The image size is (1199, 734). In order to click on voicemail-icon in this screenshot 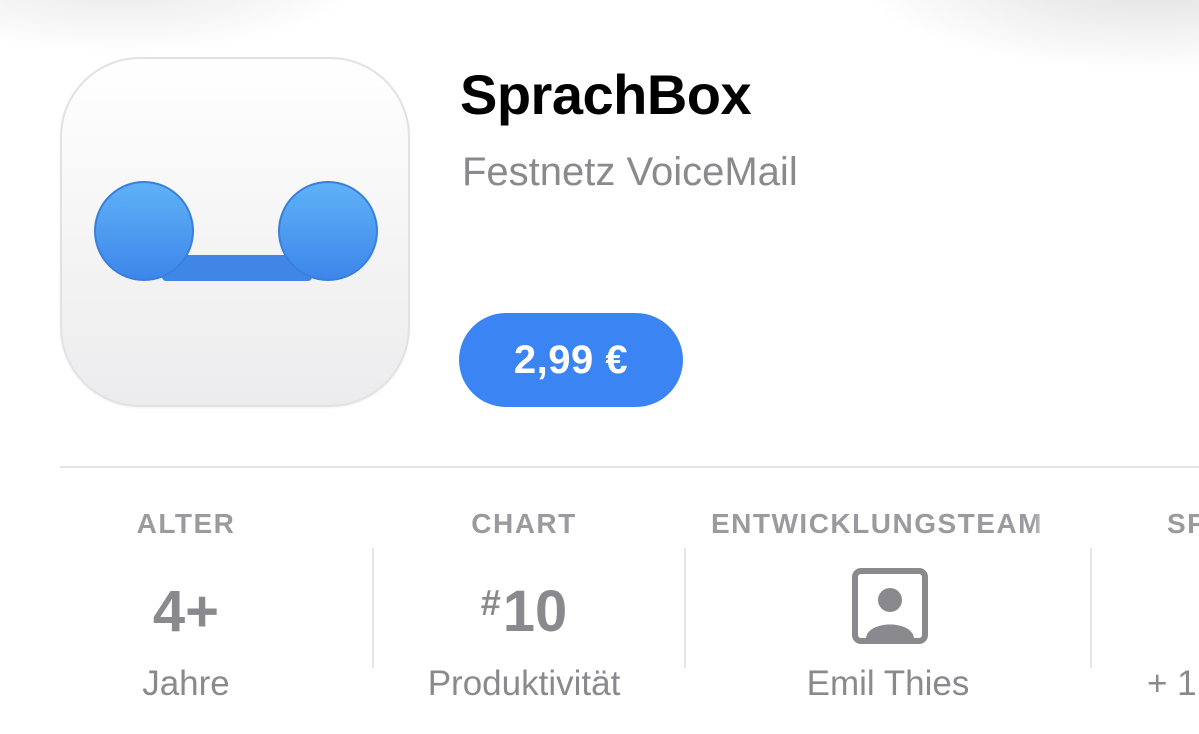, I will do `click(235, 232)`.